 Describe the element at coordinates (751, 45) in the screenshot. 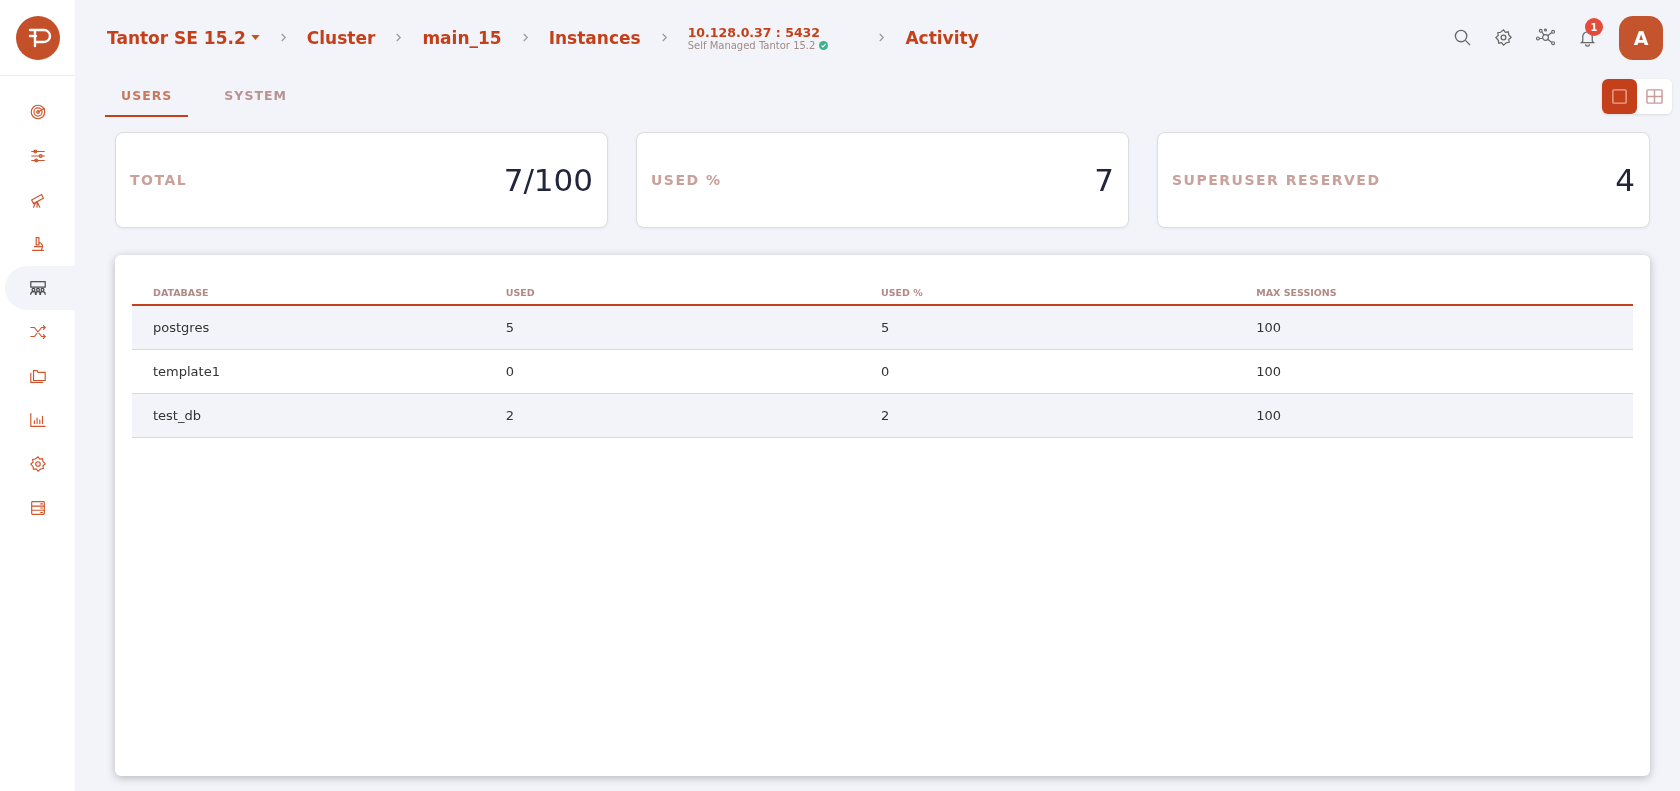

I see `instance-subtitle: Self Managed Tantor 15.2` at that location.